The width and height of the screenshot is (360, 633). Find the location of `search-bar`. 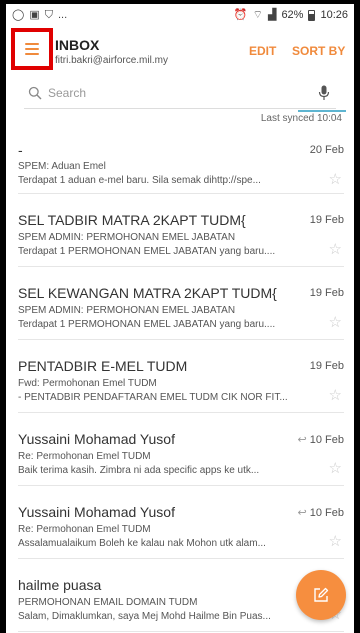

search-bar is located at coordinates (180, 93).